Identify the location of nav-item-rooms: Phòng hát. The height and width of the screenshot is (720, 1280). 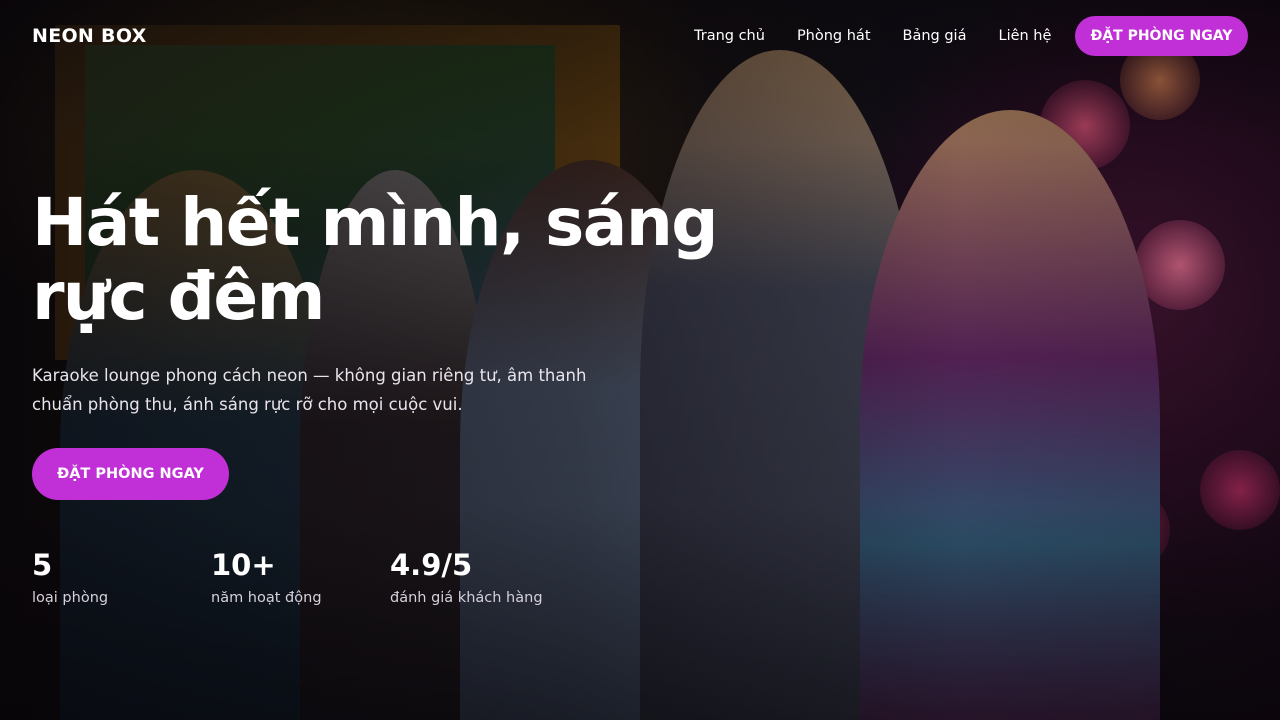
(834, 36).